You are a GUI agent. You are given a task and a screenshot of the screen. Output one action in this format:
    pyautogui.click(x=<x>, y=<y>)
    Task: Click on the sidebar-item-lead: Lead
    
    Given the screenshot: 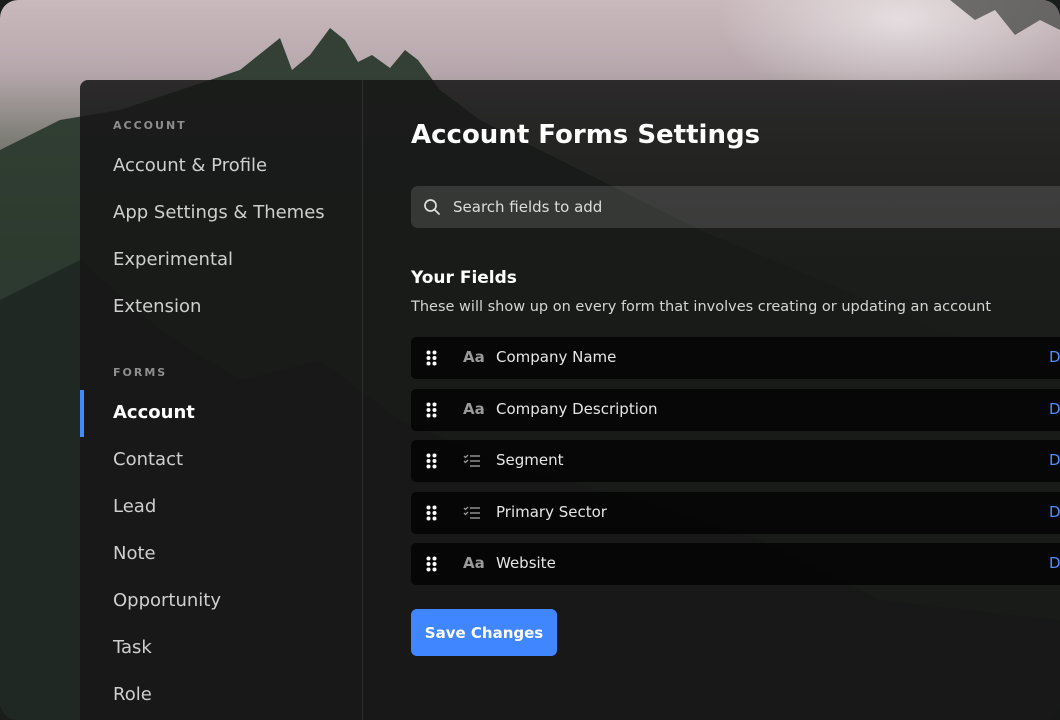 What is the action you would take?
    pyautogui.click(x=134, y=506)
    